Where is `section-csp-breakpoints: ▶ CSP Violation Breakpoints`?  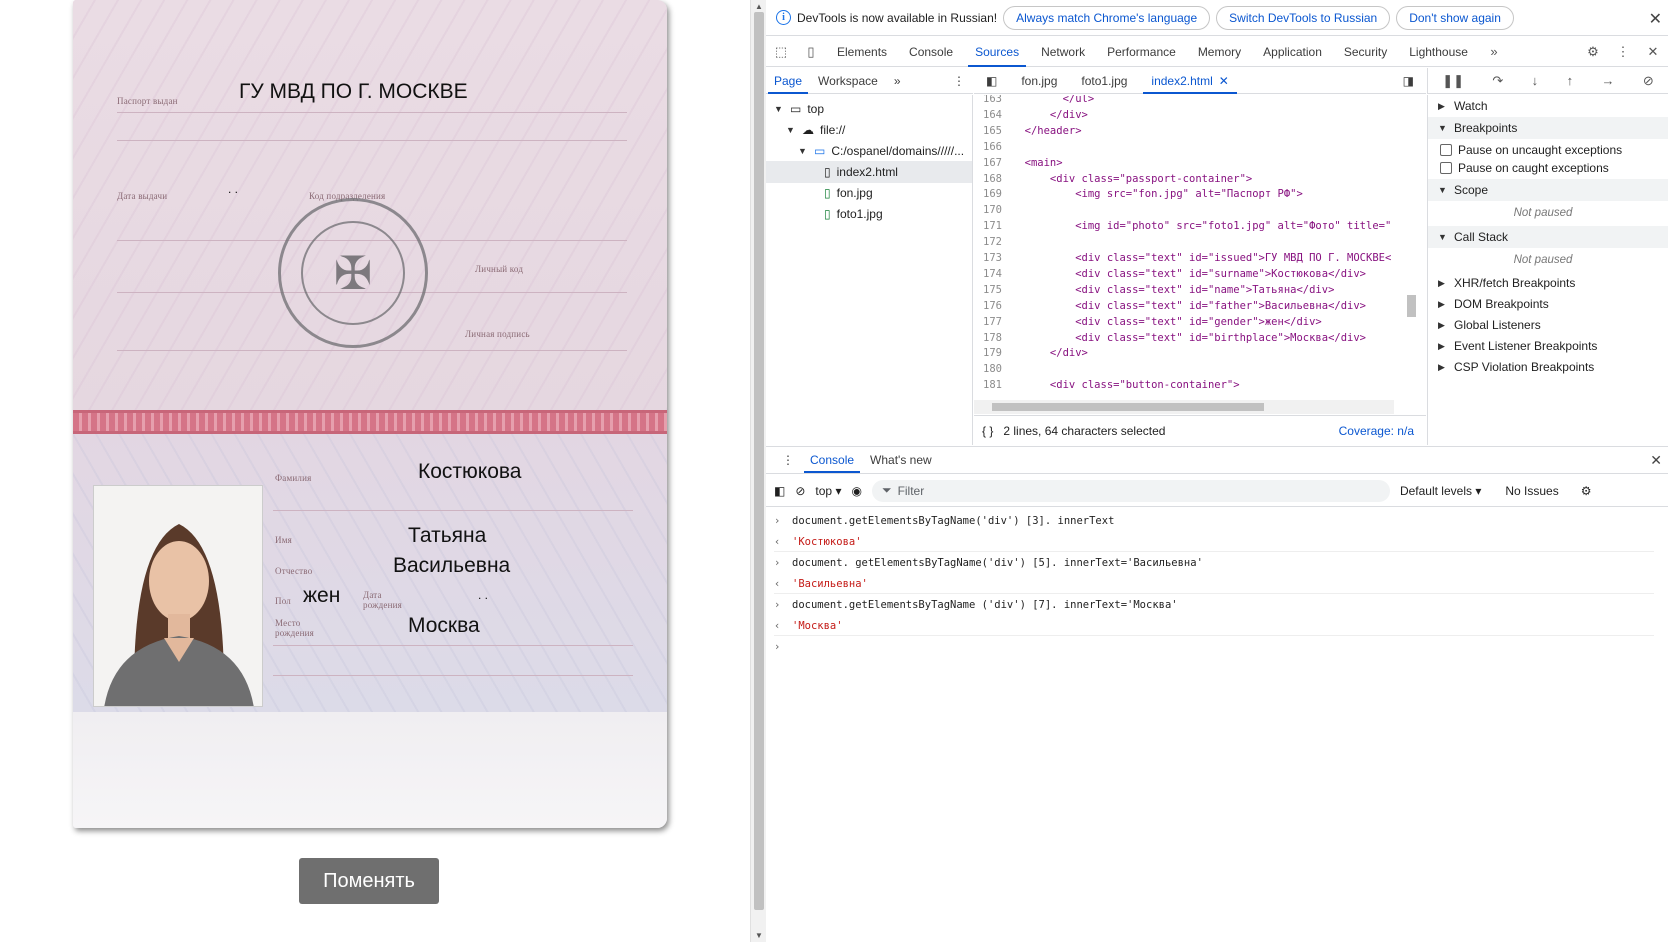 section-csp-breakpoints: ▶ CSP Violation Breakpoints is located at coordinates (1548, 367).